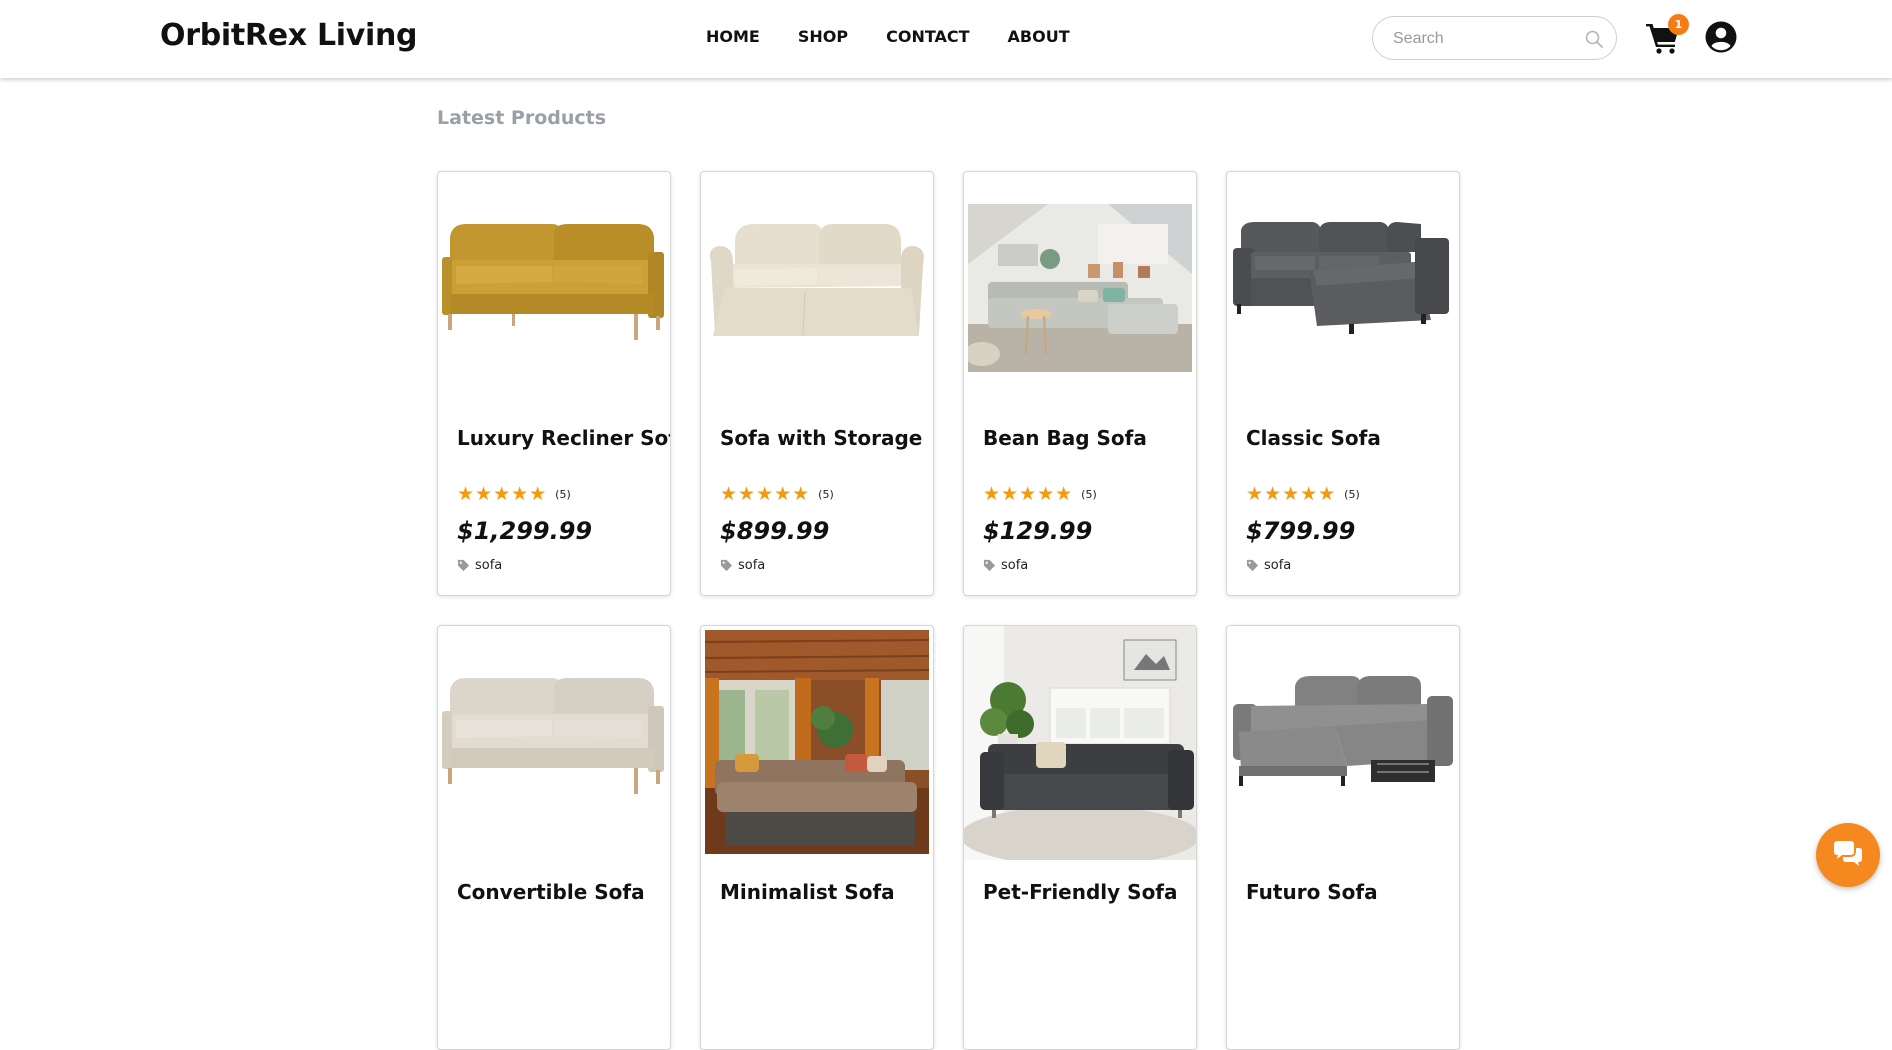  What do you see at coordinates (1594, 39) in the screenshot?
I see `search-icon` at bounding box center [1594, 39].